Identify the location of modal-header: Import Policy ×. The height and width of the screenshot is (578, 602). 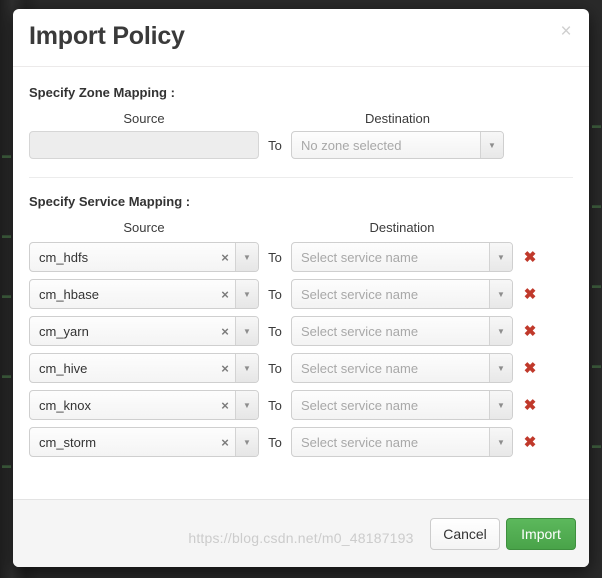
(301, 38).